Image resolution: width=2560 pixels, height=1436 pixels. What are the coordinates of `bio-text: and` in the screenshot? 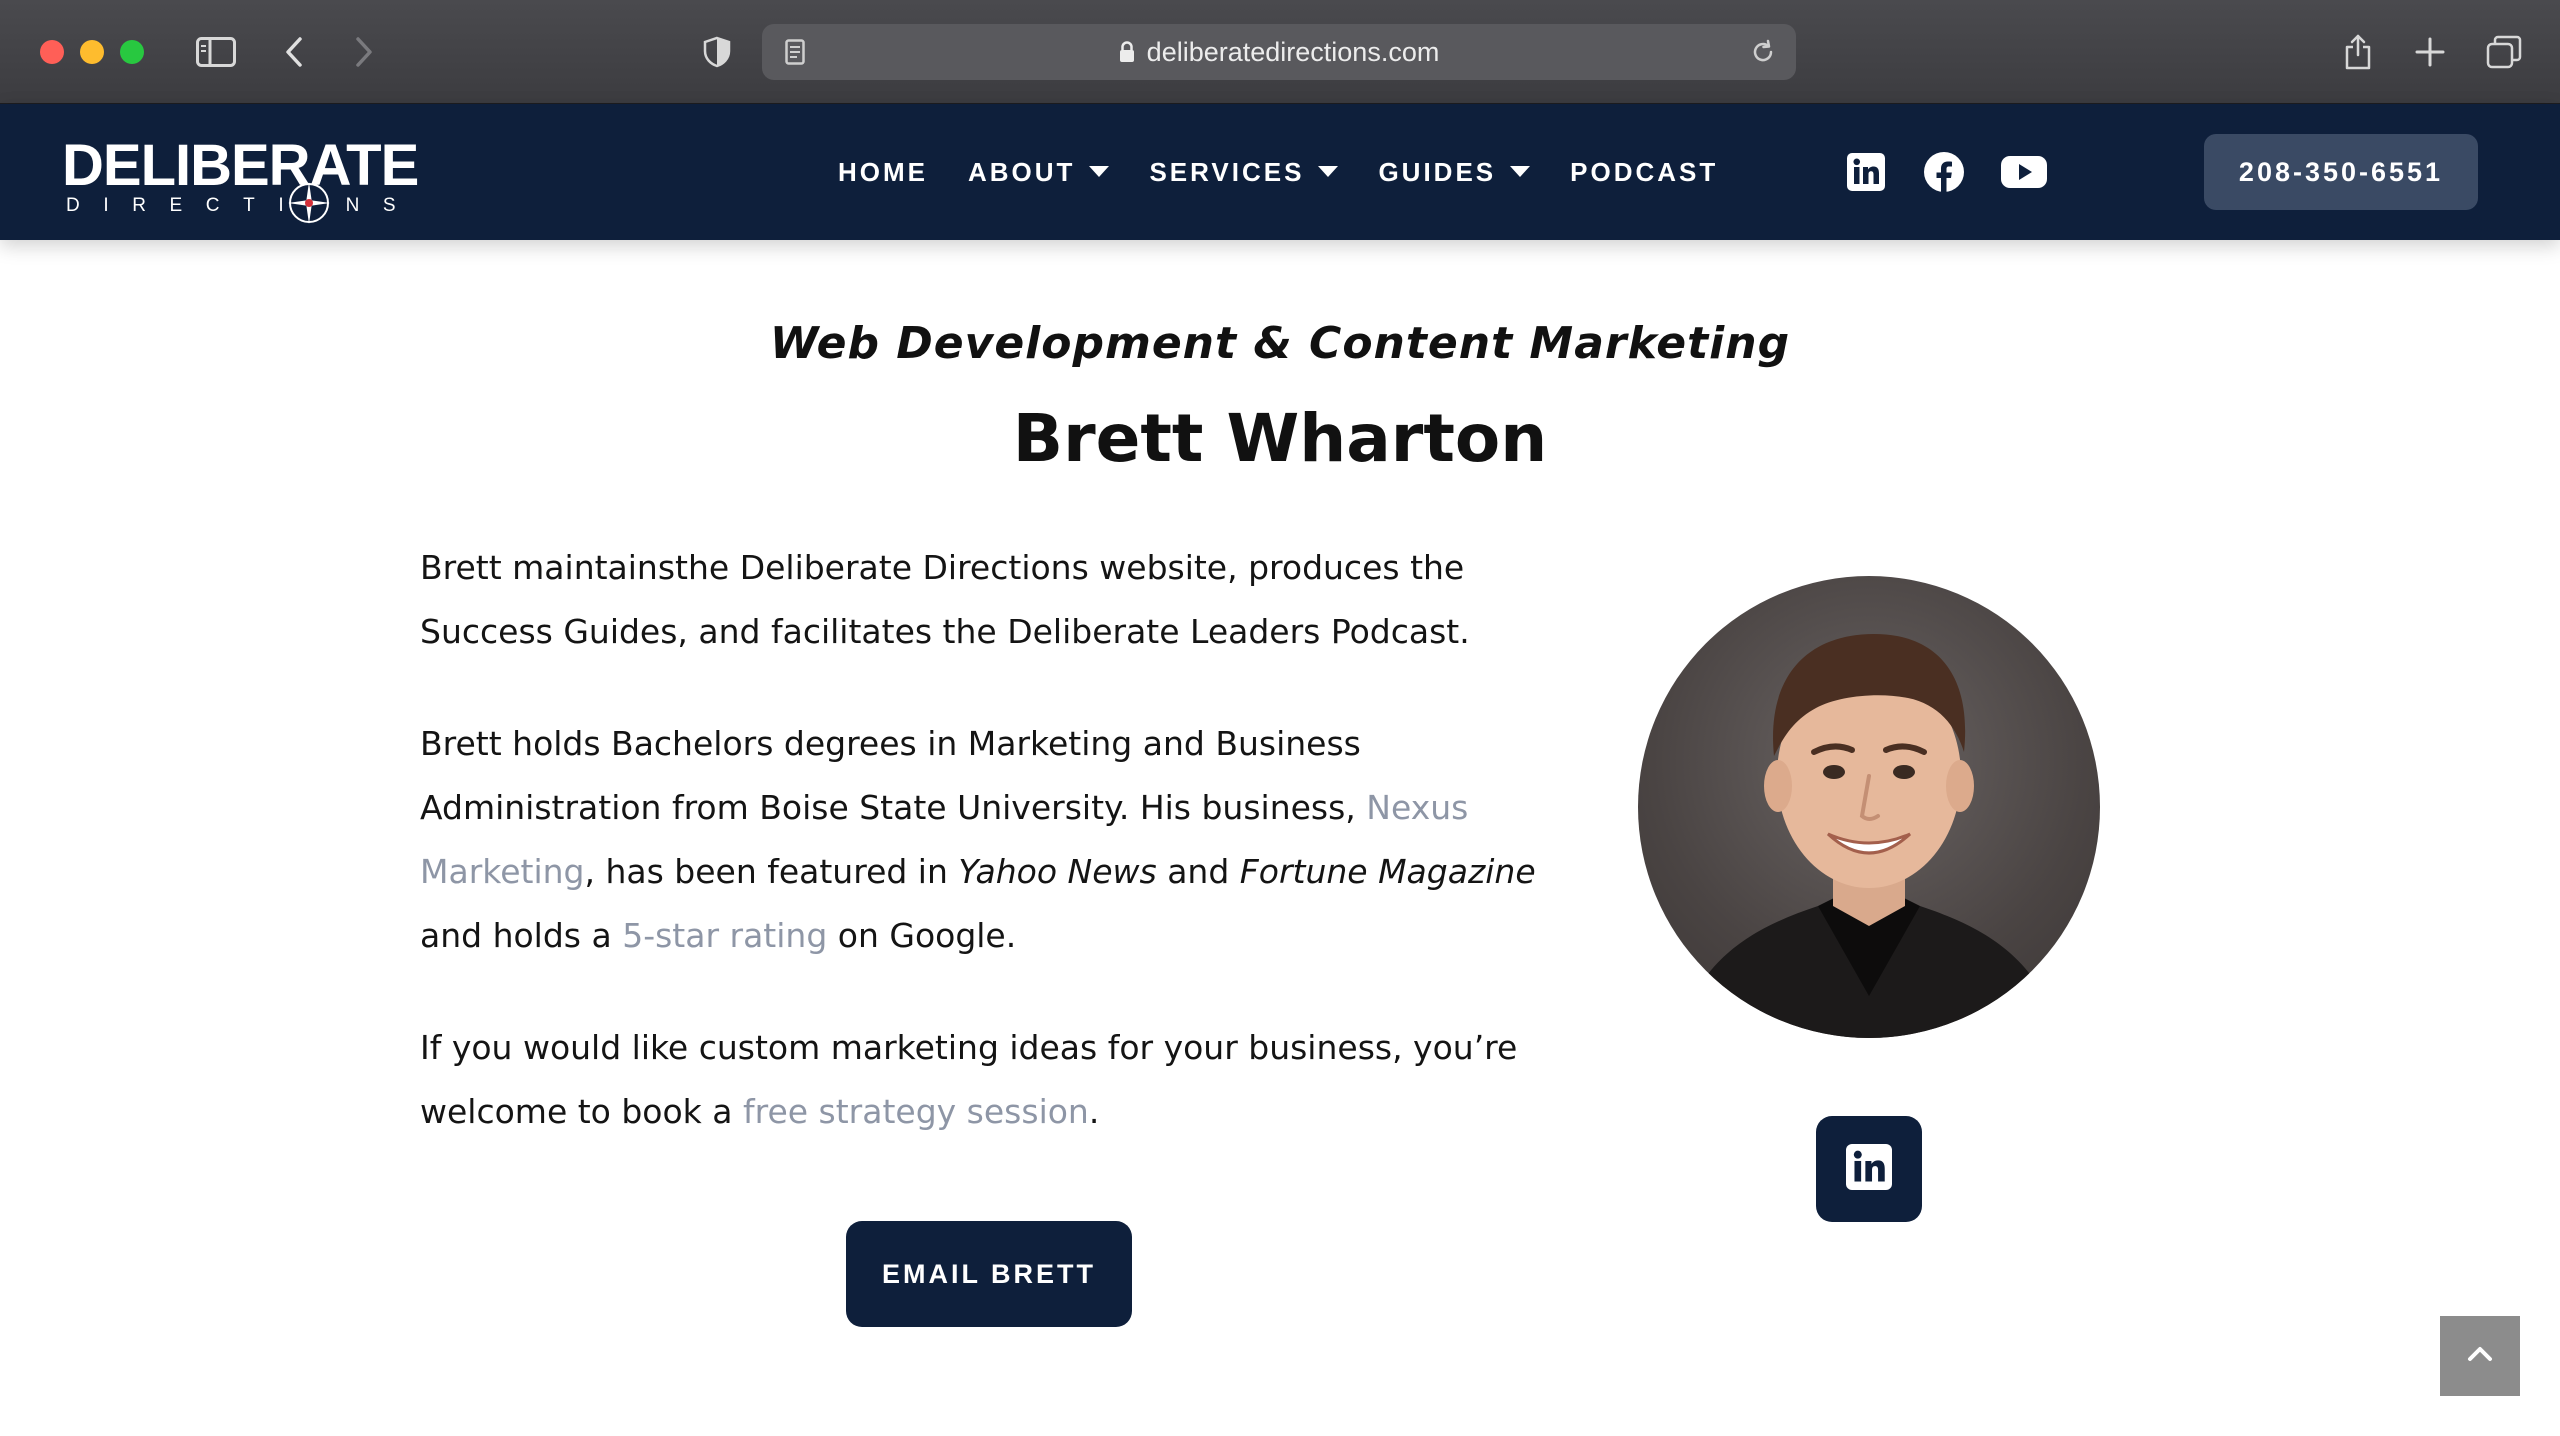 It's located at (1198, 871).